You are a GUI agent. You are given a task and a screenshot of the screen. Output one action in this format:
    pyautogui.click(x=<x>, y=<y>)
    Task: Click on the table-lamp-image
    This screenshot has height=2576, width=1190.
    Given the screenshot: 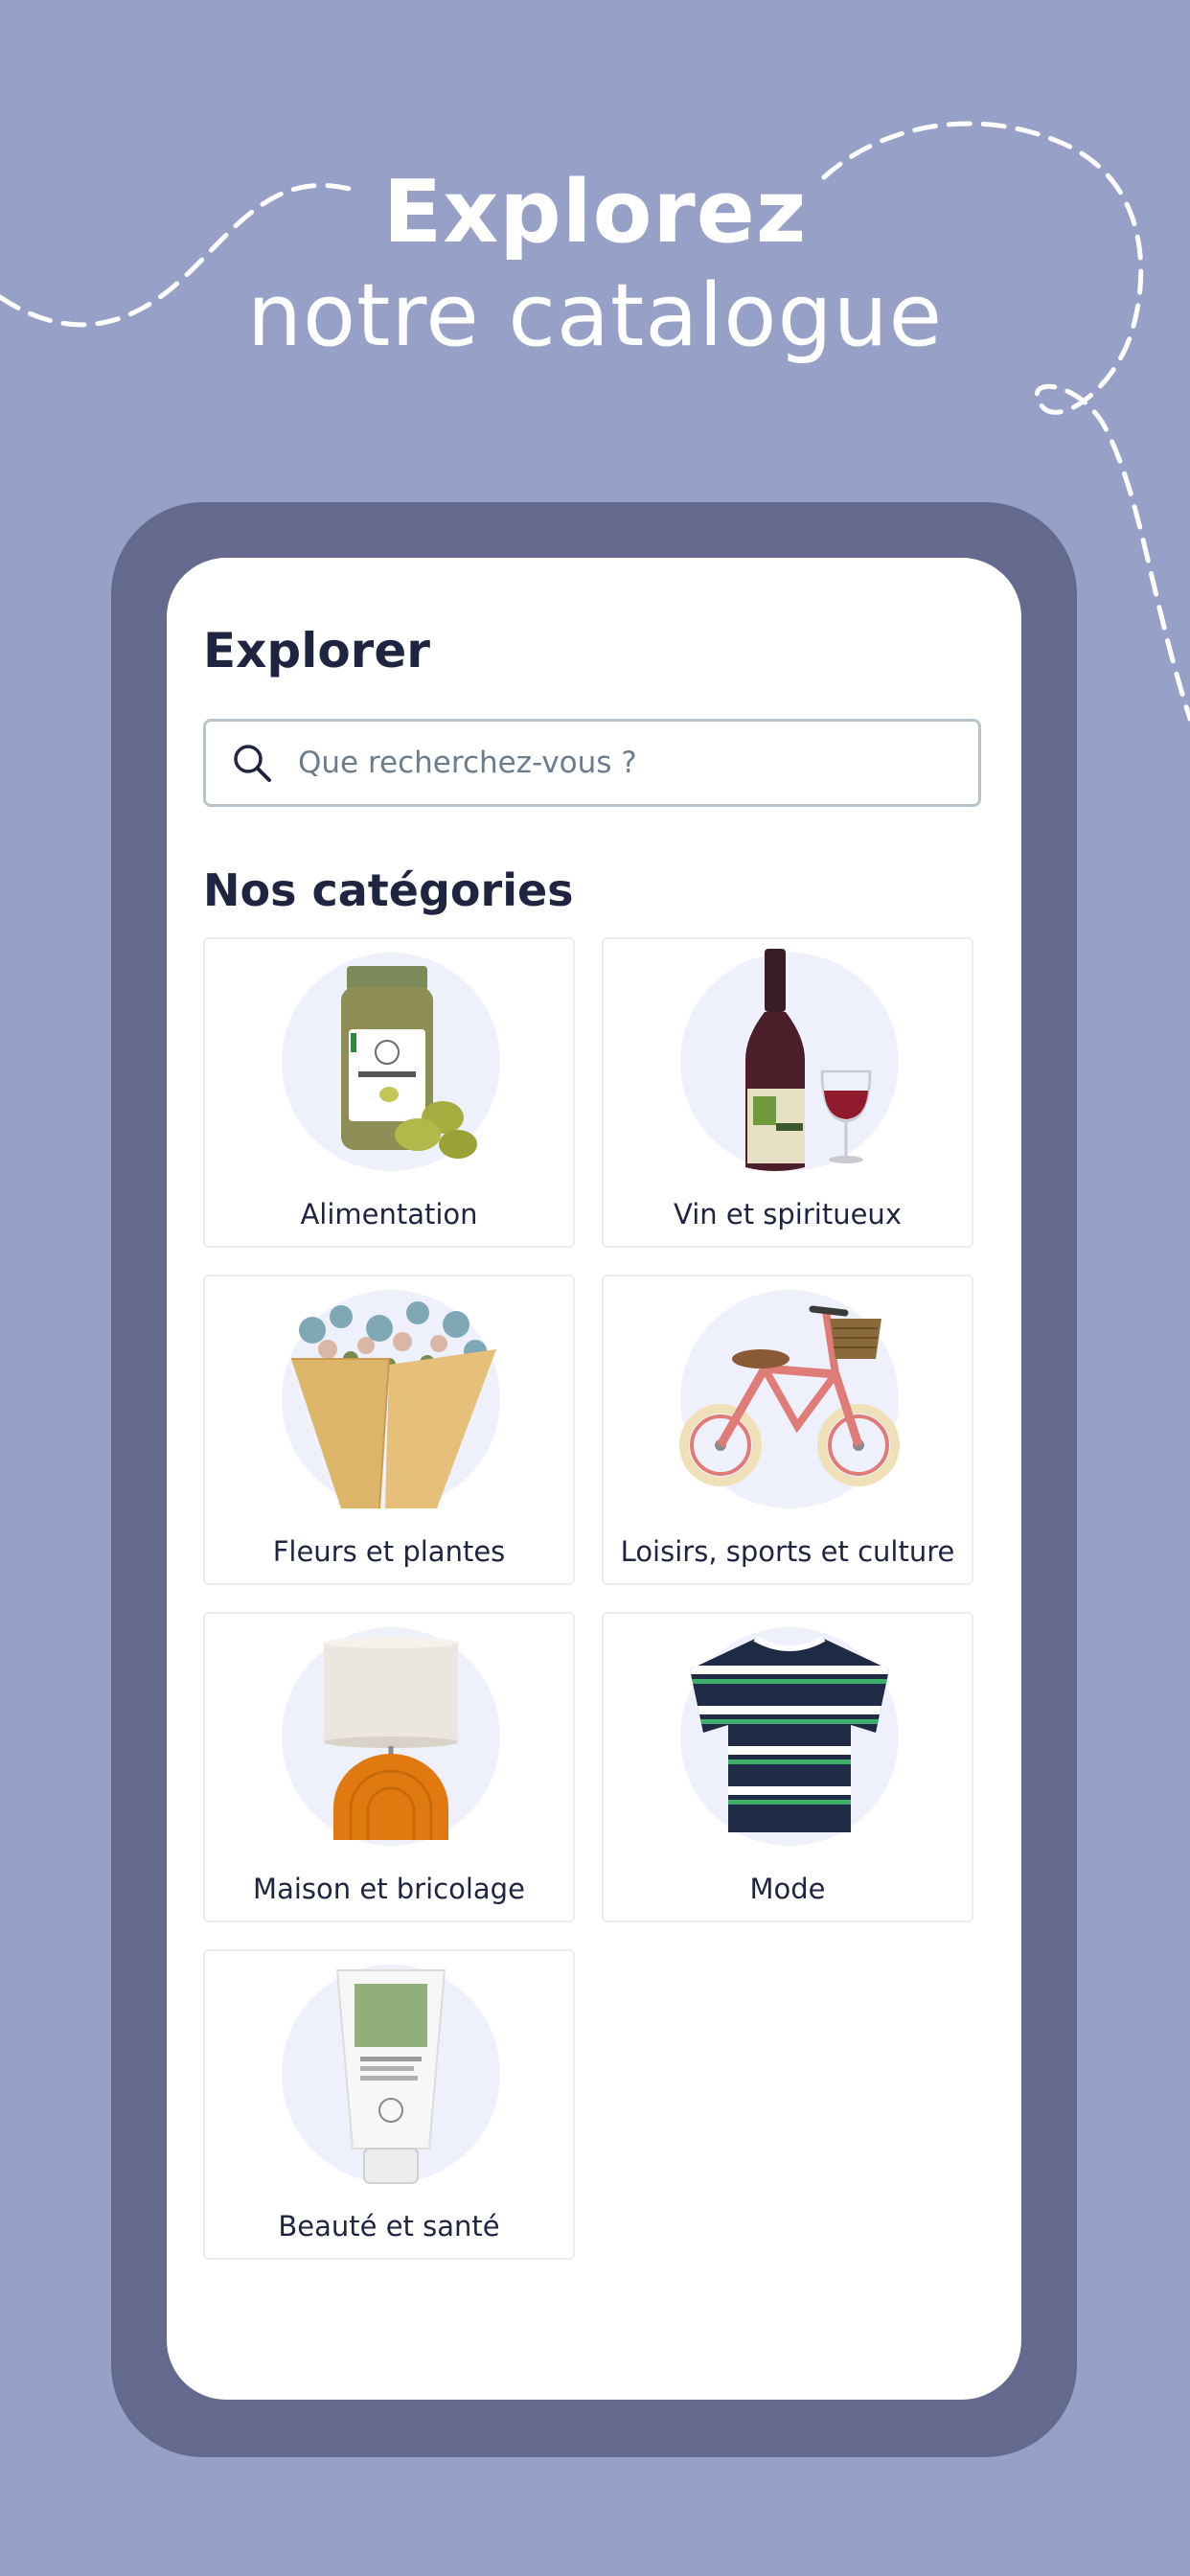 What is the action you would take?
    pyautogui.click(x=391, y=1736)
    